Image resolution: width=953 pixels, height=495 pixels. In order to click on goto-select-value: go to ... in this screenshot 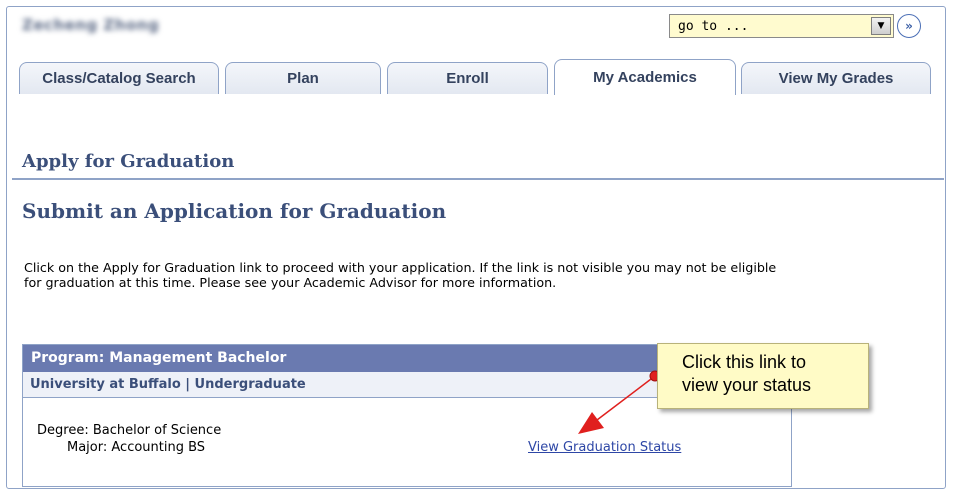, I will do `click(713, 26)`.